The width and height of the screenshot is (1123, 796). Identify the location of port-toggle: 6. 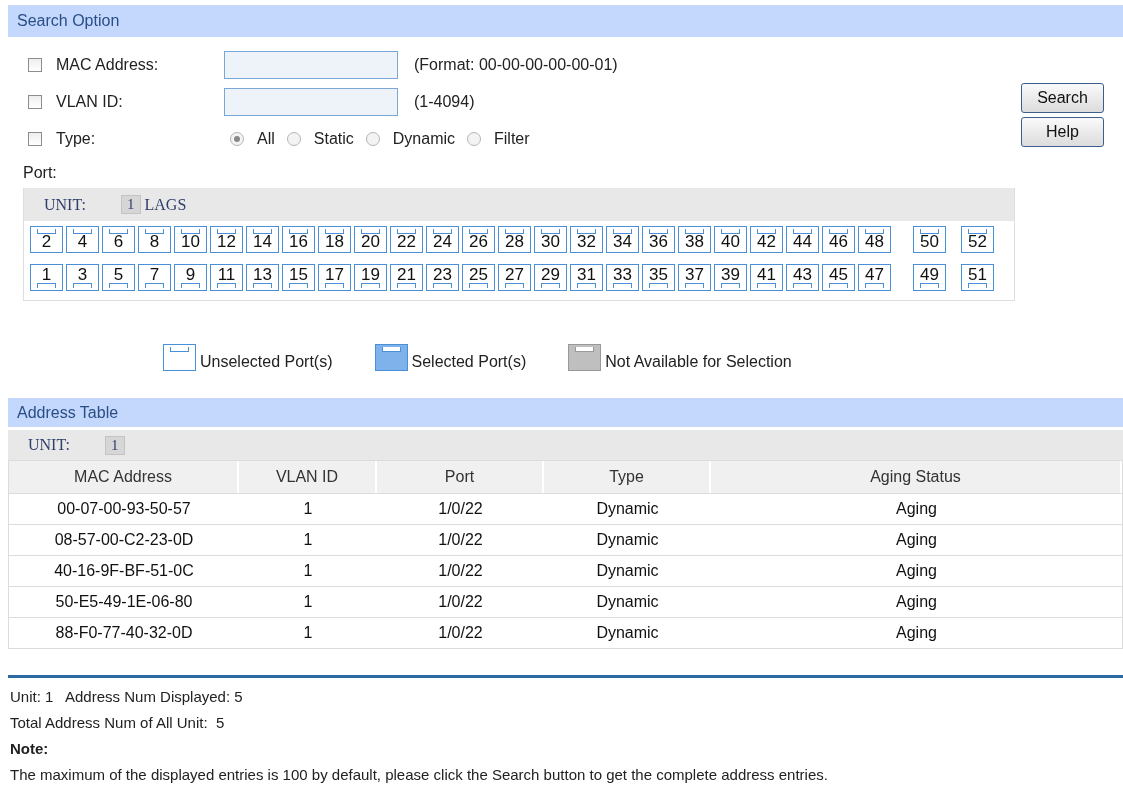
(118, 239).